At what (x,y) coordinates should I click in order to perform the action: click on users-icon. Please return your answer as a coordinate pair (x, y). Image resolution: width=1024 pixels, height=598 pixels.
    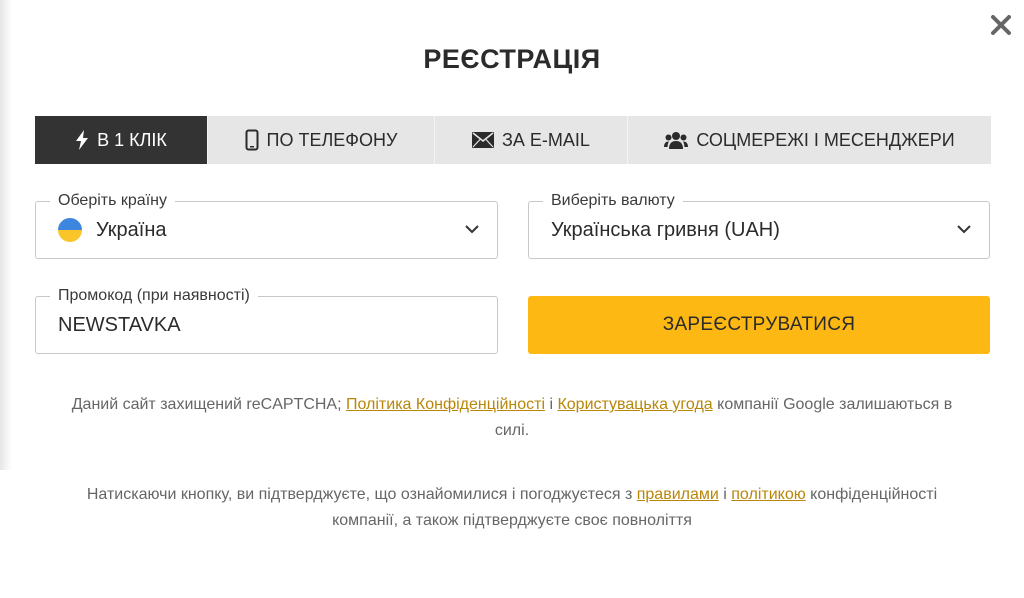
    Looking at the image, I should click on (676, 140).